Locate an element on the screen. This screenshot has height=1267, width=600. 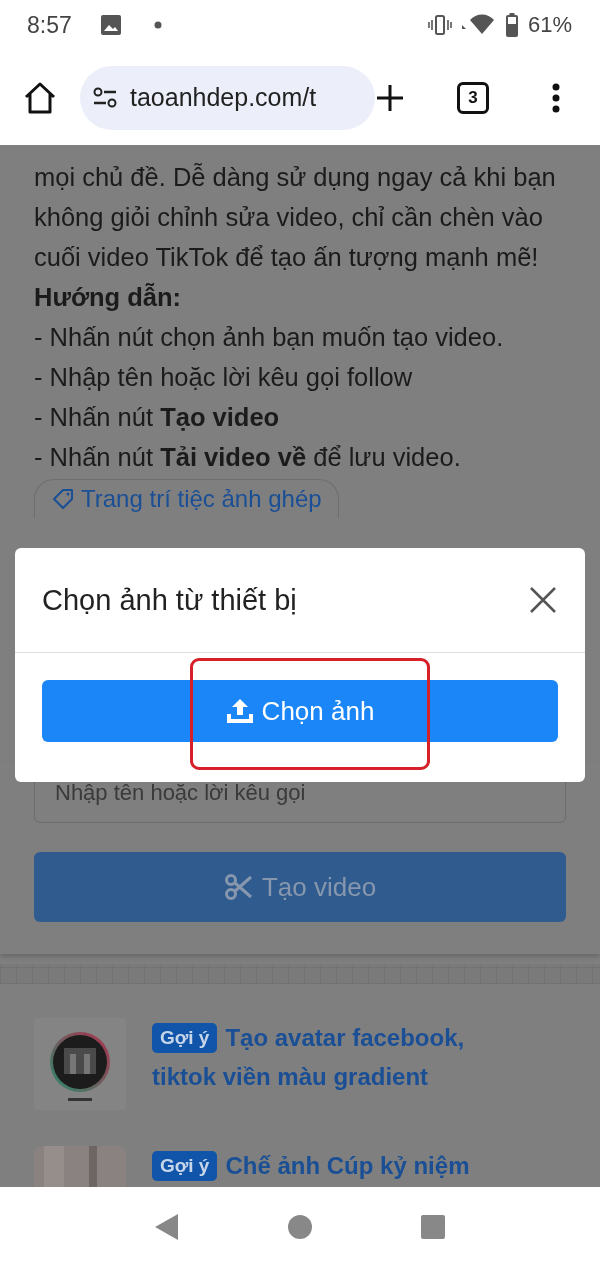
address-bar: taoanhdep.com/t is located at coordinates (227, 97).